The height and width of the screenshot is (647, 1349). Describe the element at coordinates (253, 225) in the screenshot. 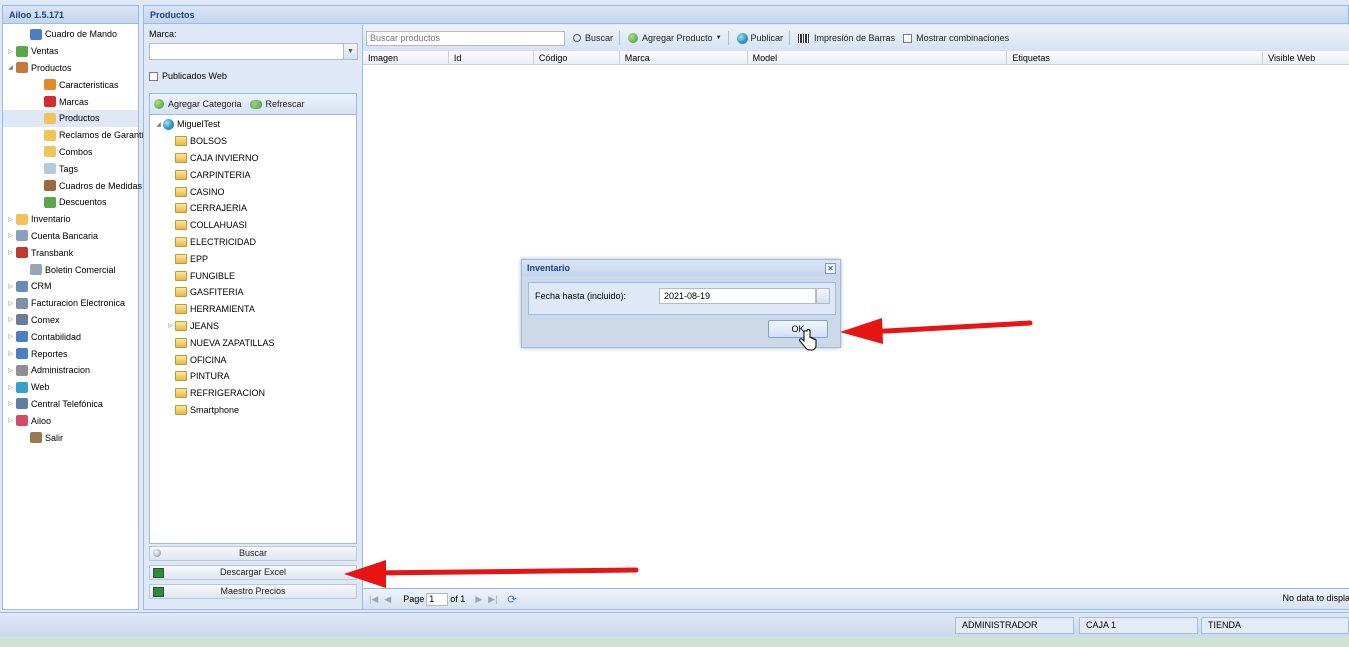

I see `category-item: COLLAHUASI` at that location.